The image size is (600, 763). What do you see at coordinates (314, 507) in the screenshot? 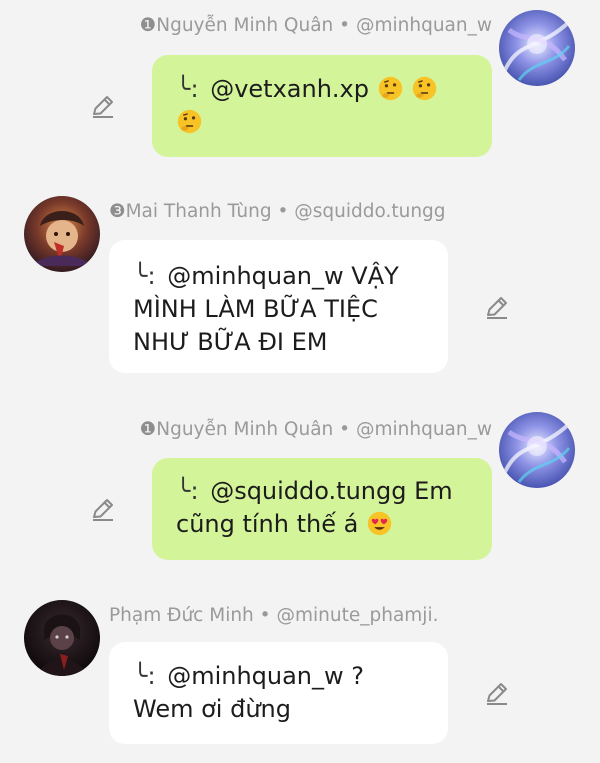
I see `message-text: @squiddo.tungg Em cũng tính thế á` at bounding box center [314, 507].